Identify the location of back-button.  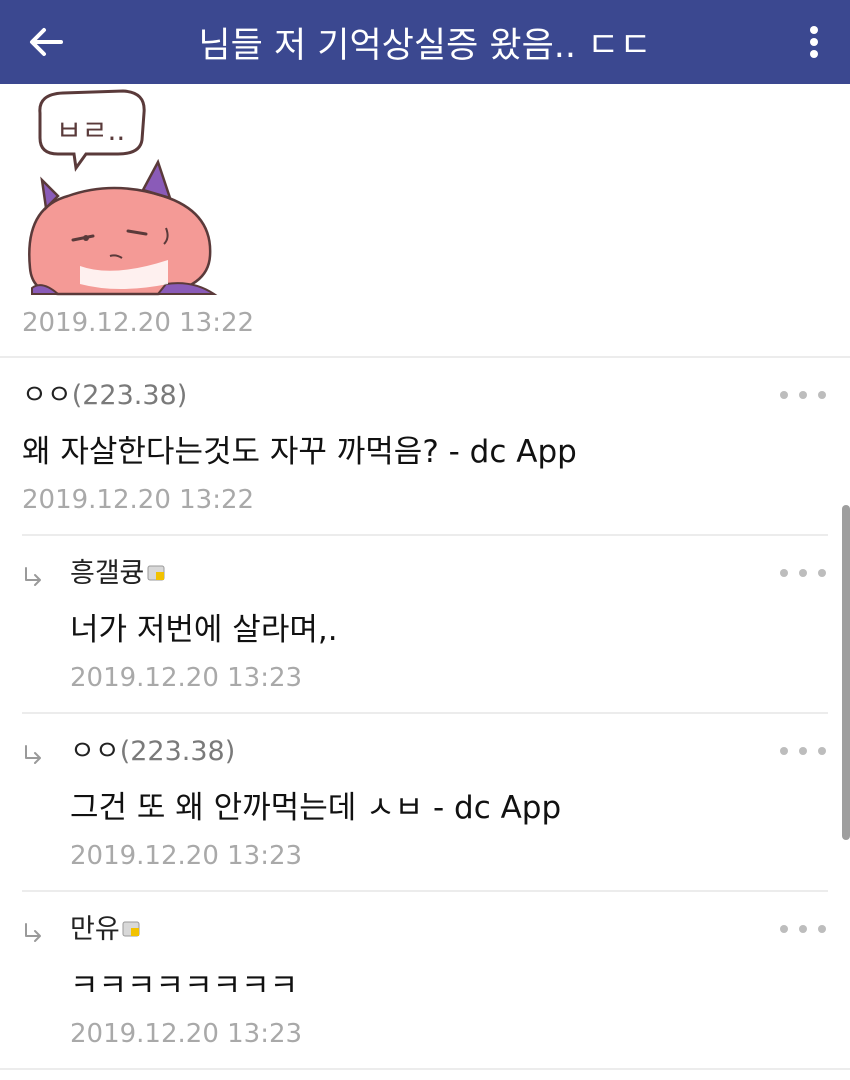
(46, 42).